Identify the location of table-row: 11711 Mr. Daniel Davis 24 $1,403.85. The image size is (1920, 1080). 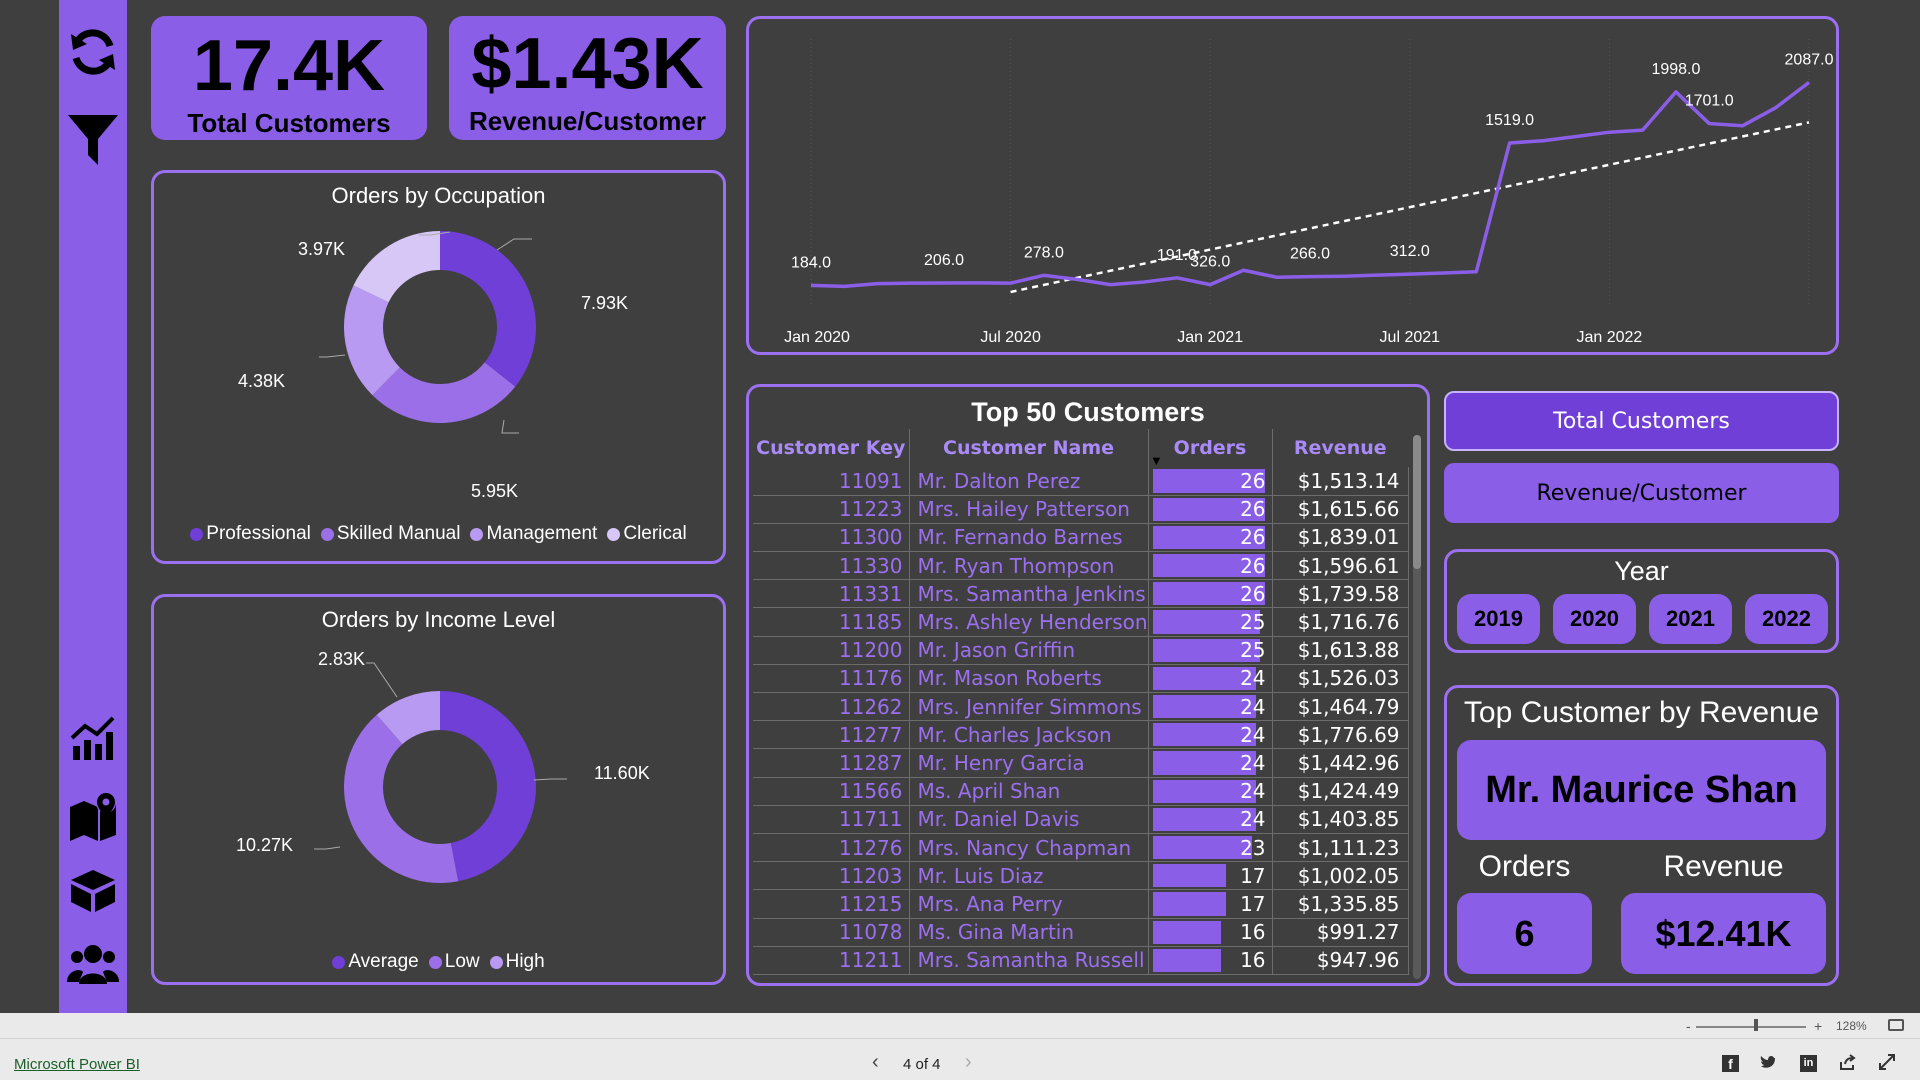
(1081, 819).